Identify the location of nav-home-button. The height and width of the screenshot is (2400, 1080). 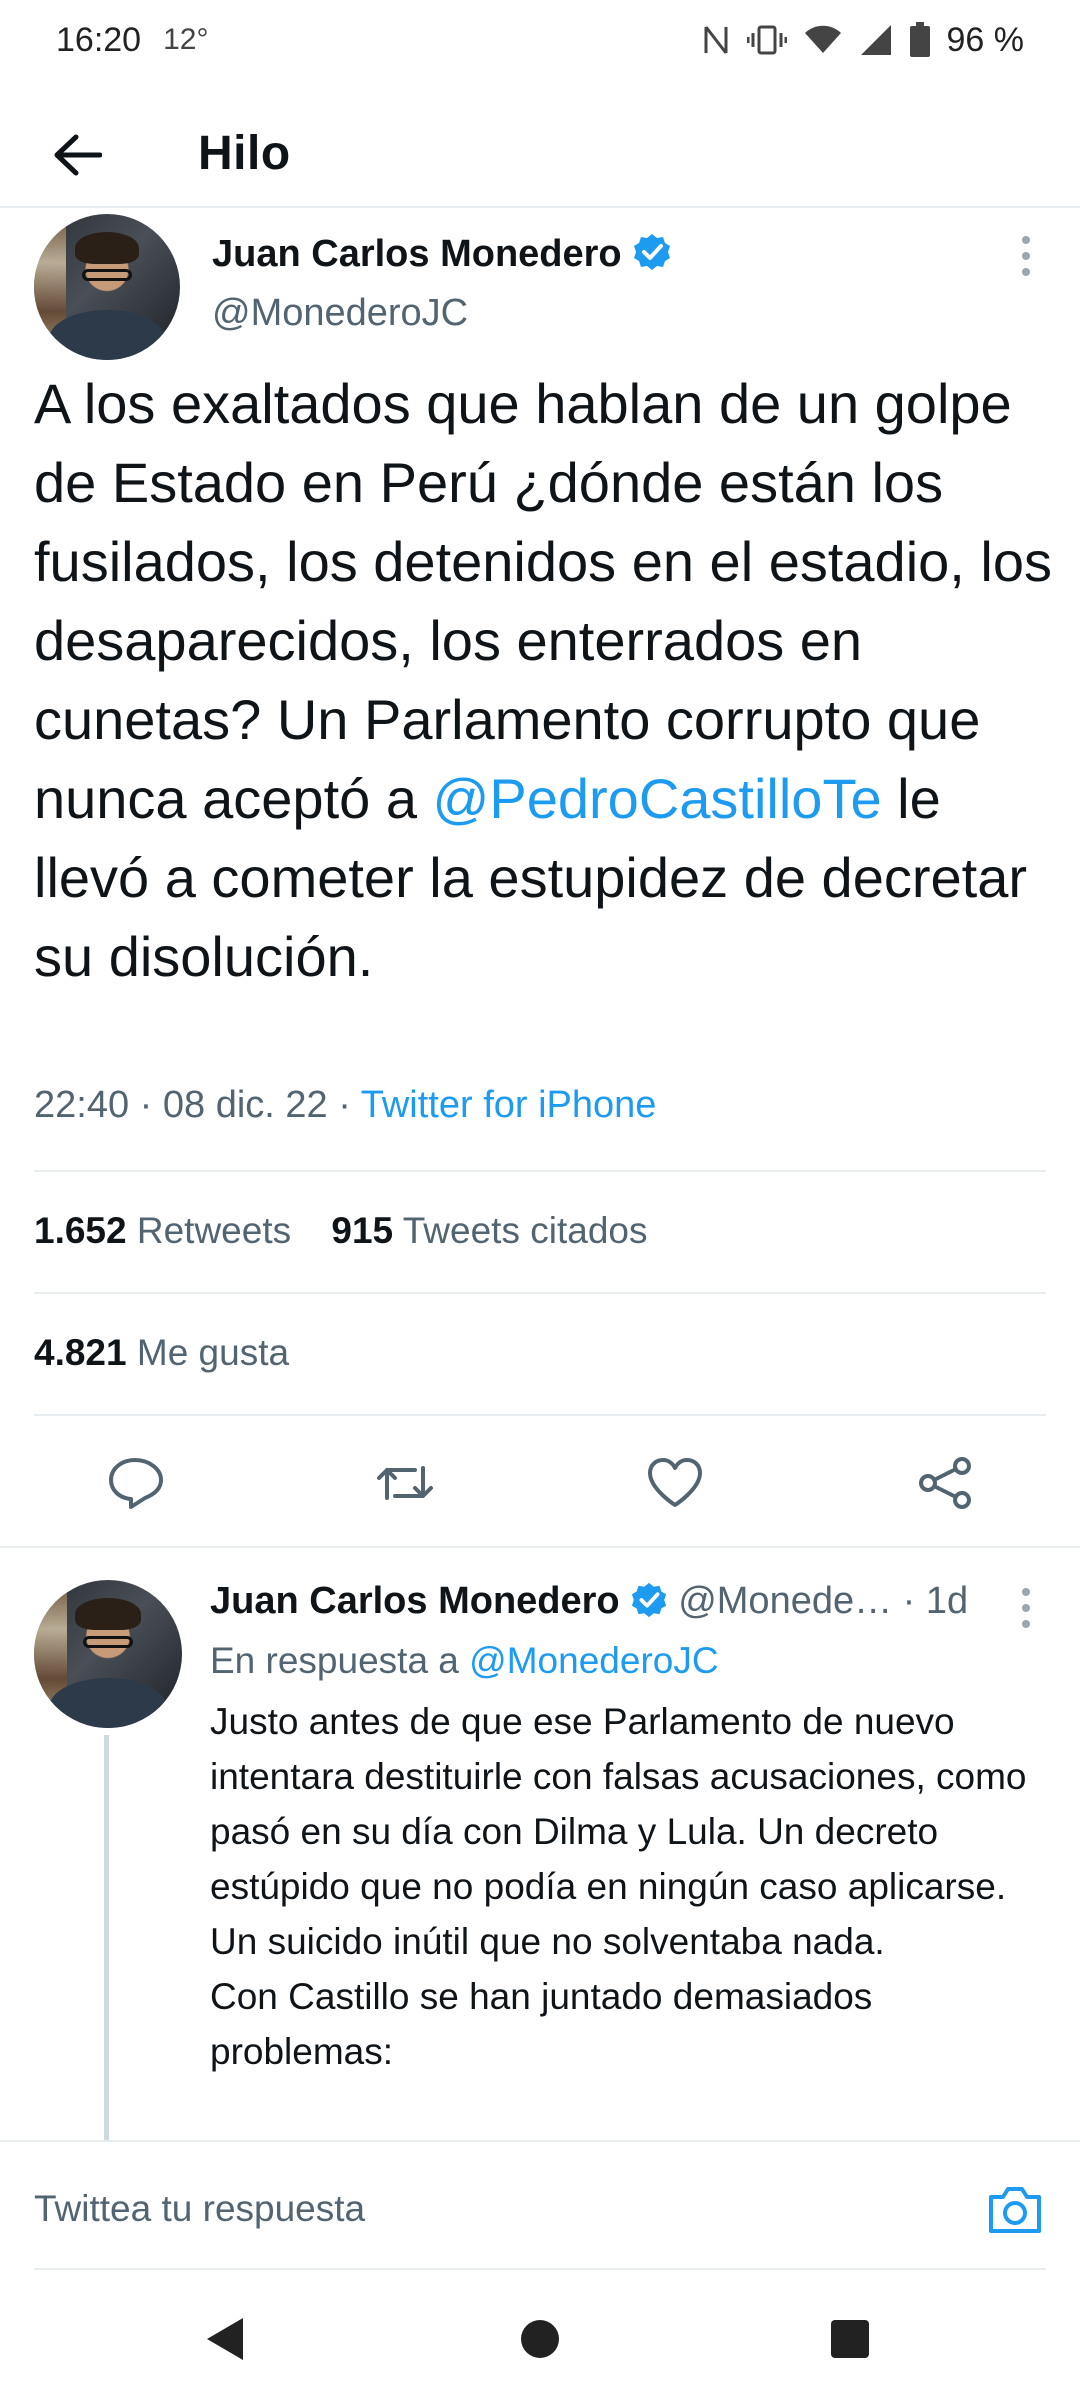
(540, 2339).